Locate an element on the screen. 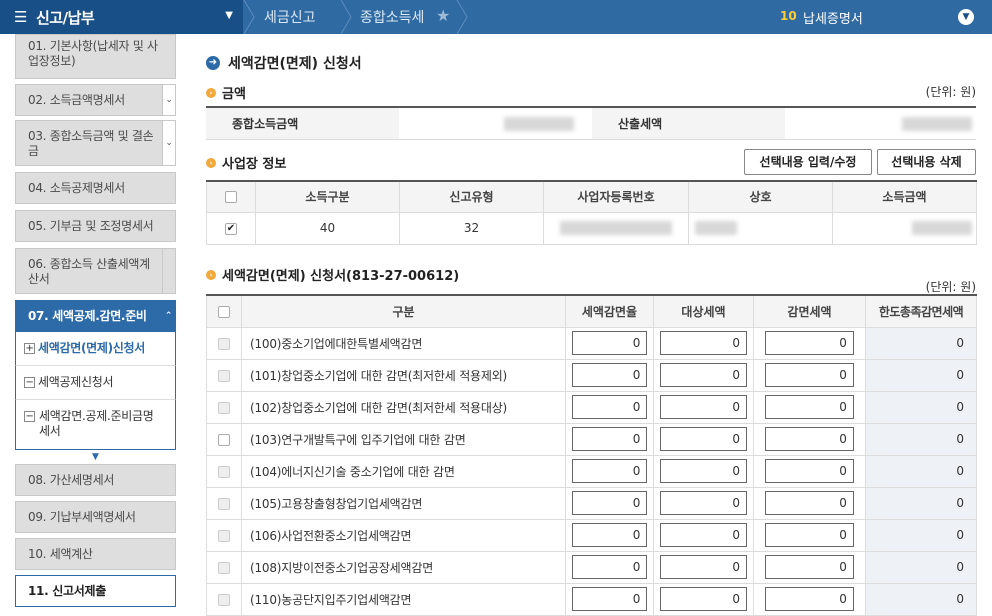  favorite-star-icon: ★ is located at coordinates (443, 15).